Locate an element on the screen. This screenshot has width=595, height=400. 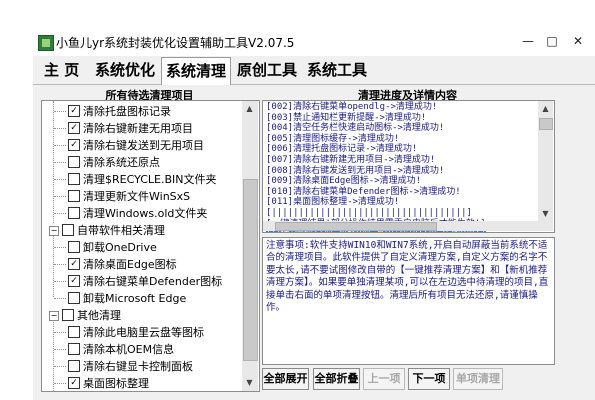
tab-system-tools: 系统工具 is located at coordinates (337, 70).